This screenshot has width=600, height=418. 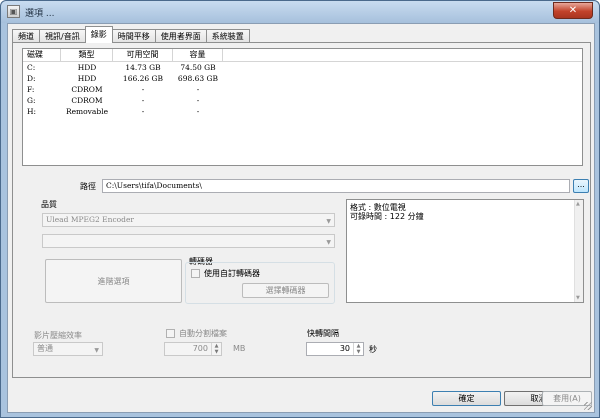 I want to click on path-input: C:\Users\tifa\Documents\, so click(x=336, y=186).